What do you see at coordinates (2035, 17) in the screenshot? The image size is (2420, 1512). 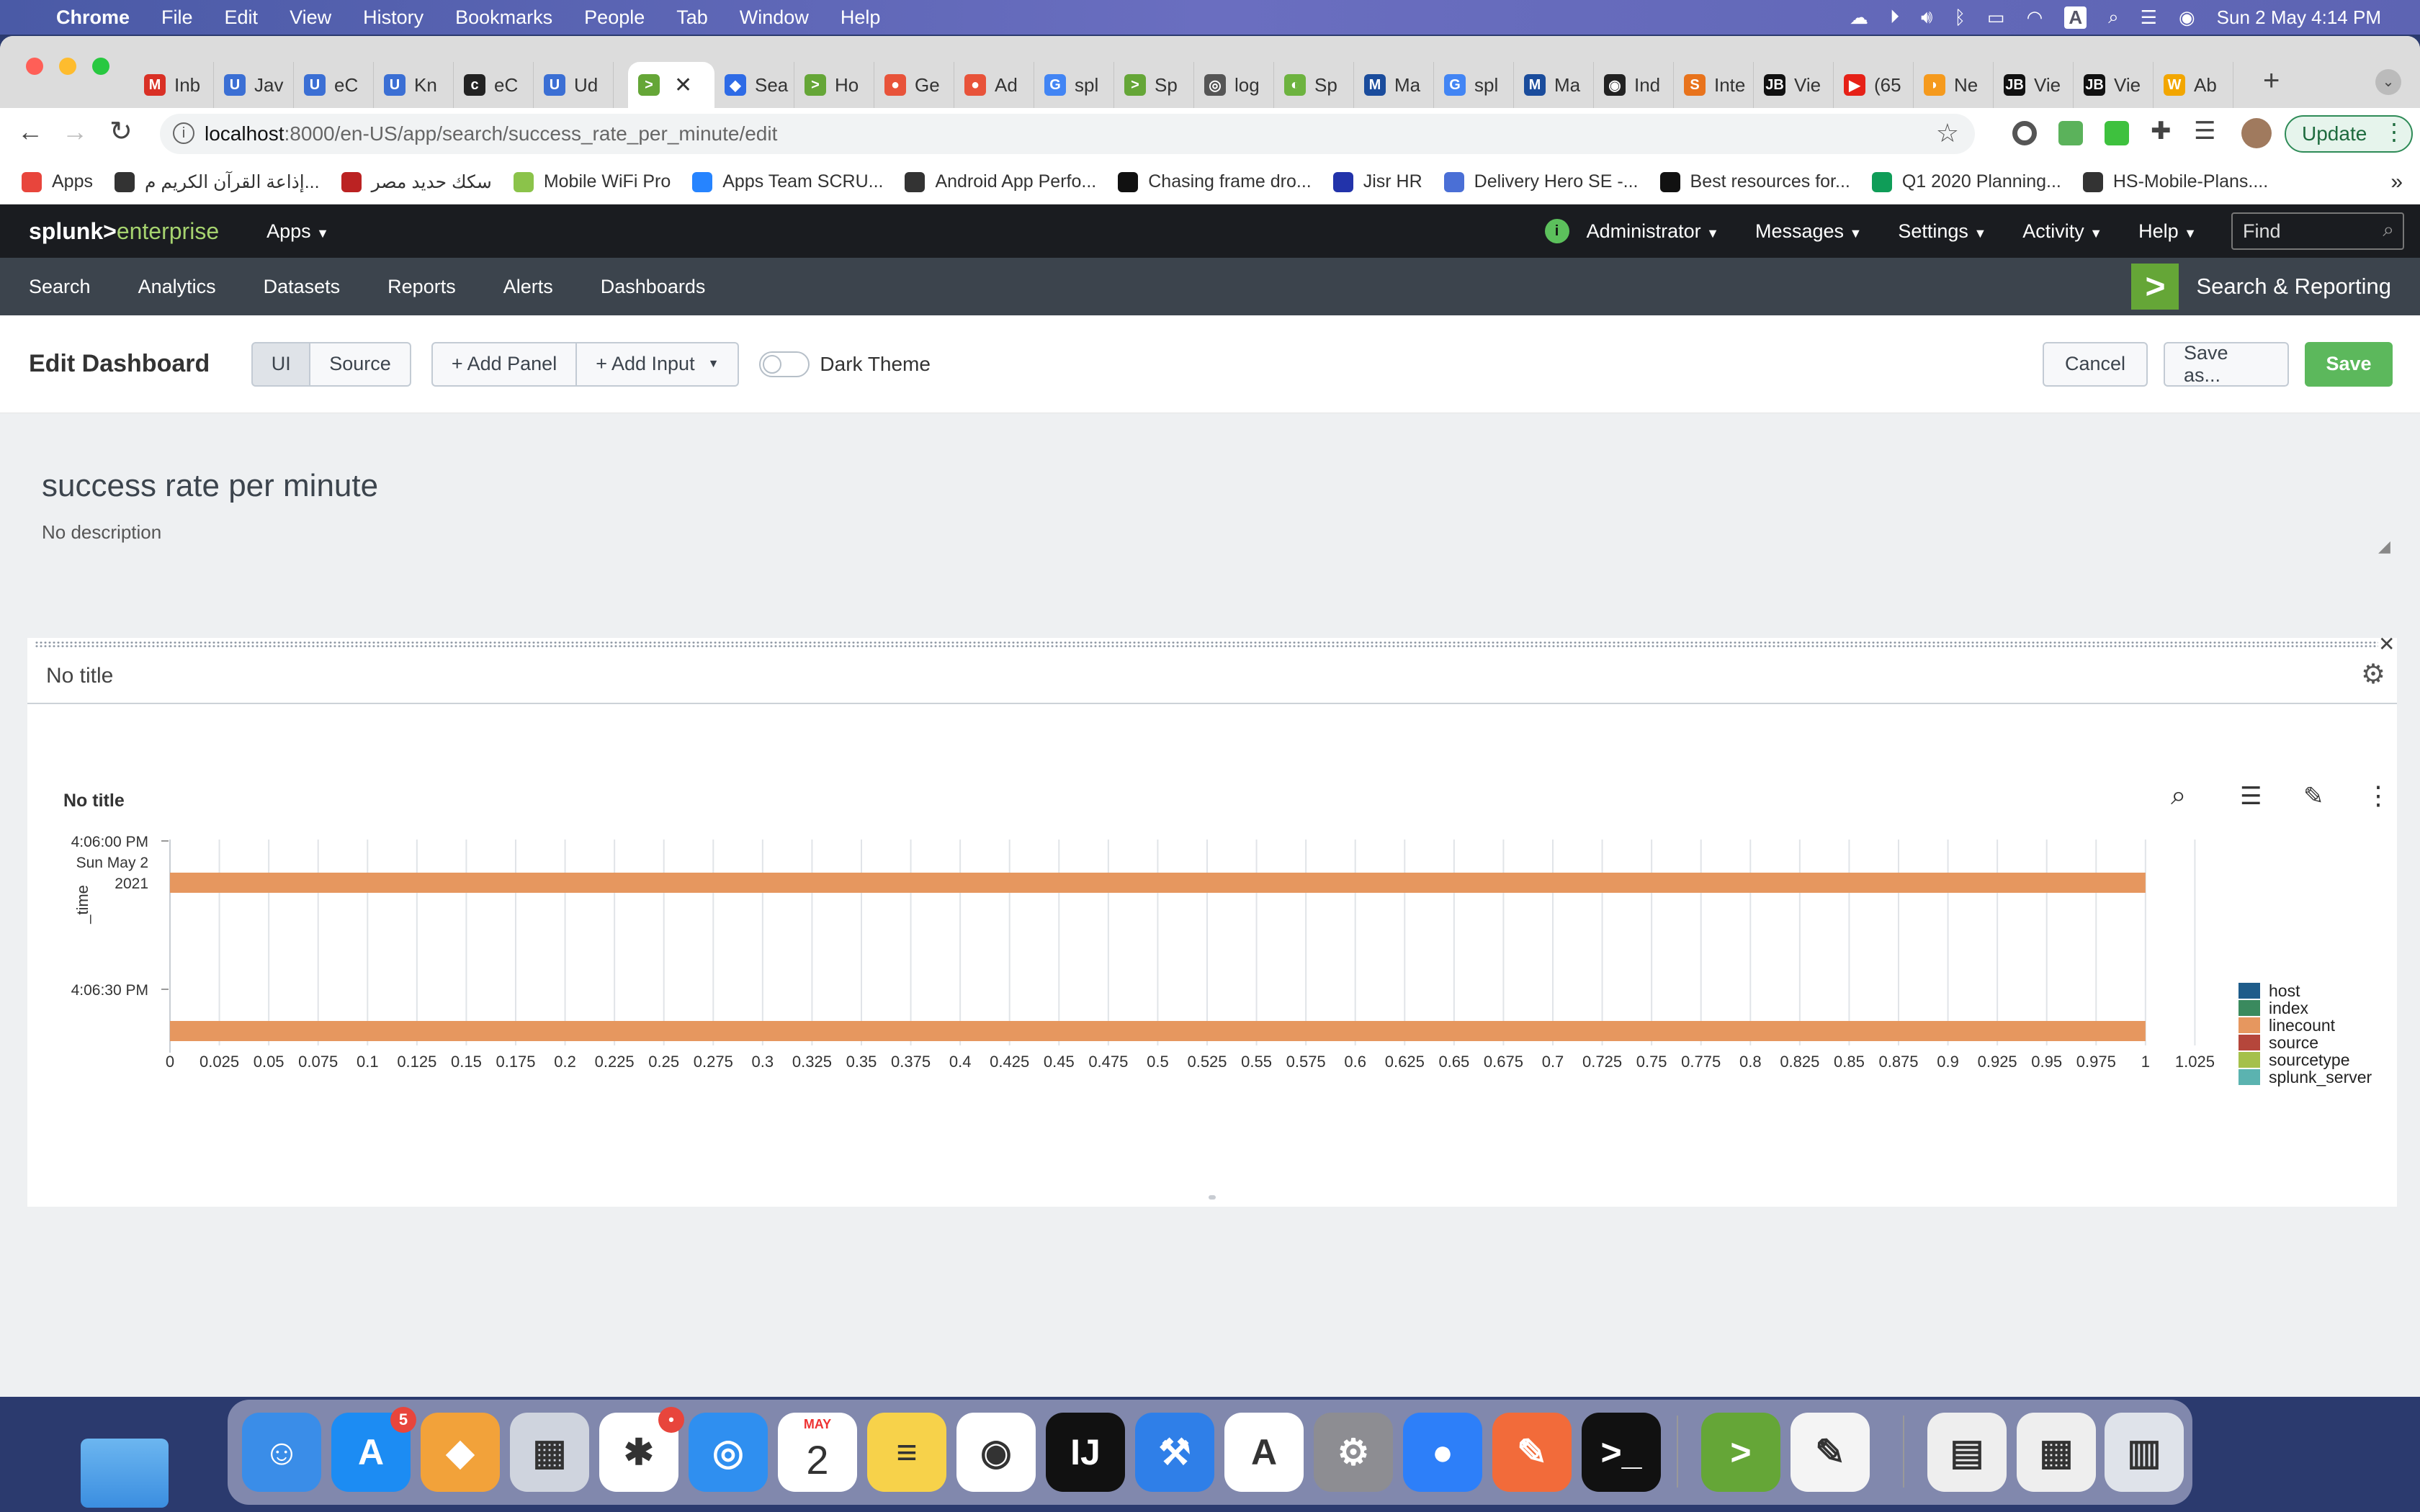 I see `wifi-icon: ◠` at bounding box center [2035, 17].